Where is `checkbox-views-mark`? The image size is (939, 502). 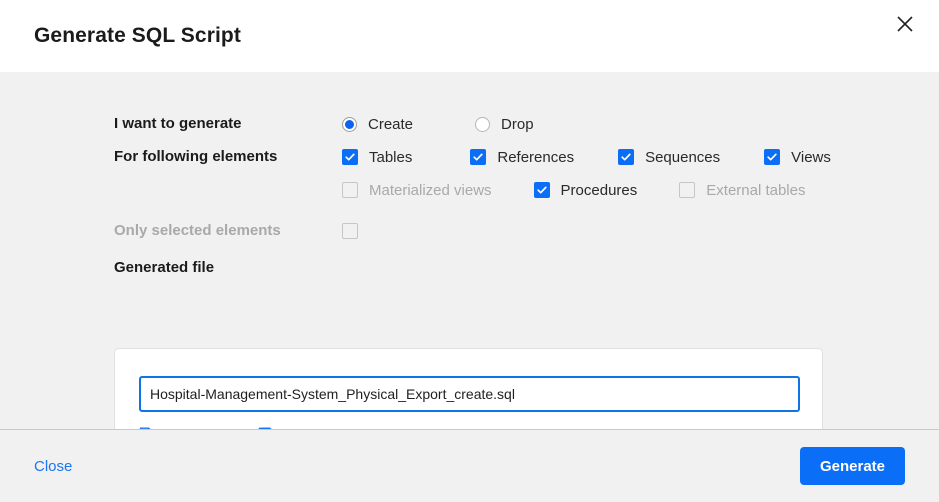
checkbox-views-mark is located at coordinates (772, 157).